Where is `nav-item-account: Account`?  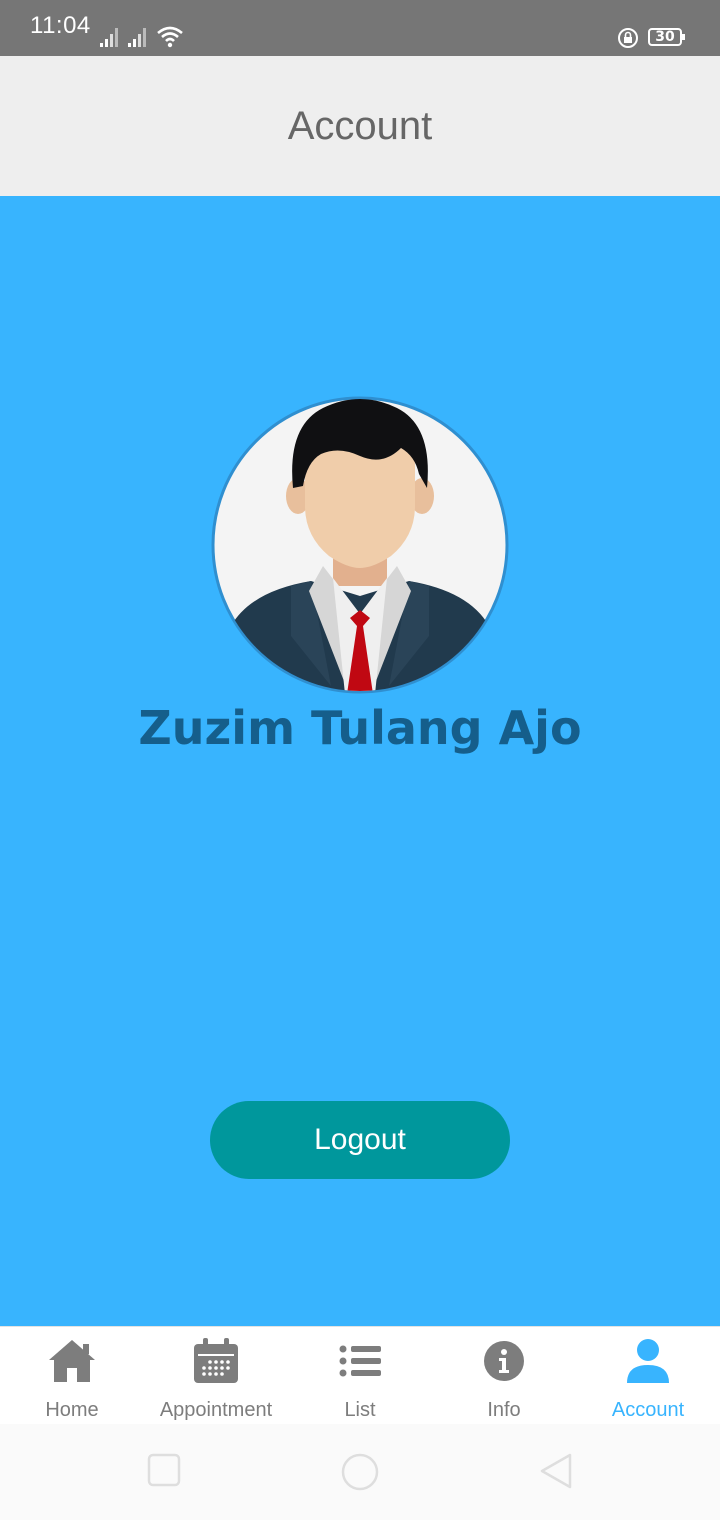
nav-item-account: Account is located at coordinates (648, 1376).